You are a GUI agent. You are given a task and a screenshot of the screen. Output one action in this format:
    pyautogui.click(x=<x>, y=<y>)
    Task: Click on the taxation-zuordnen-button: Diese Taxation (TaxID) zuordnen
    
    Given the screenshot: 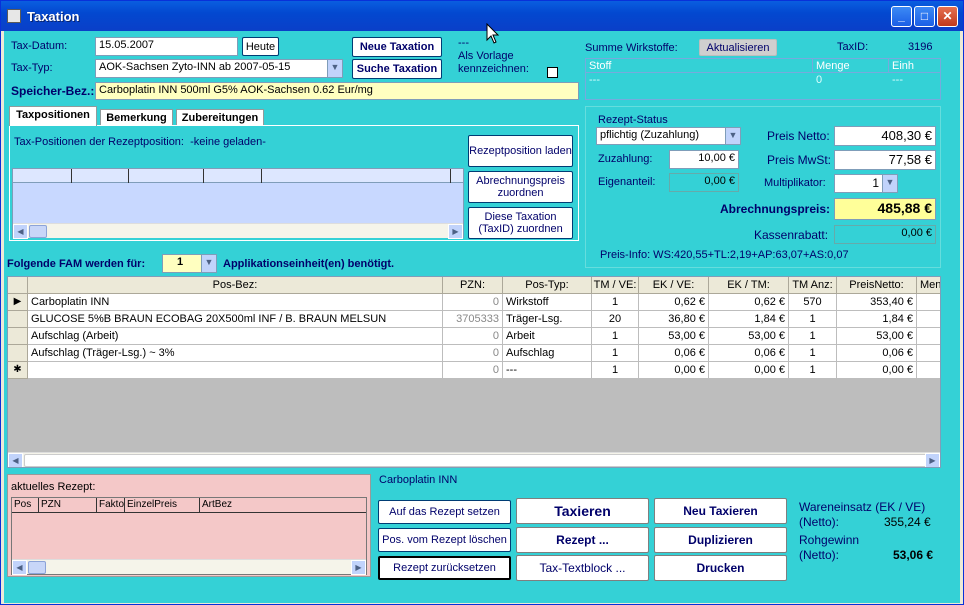 What is the action you would take?
    pyautogui.click(x=520, y=223)
    